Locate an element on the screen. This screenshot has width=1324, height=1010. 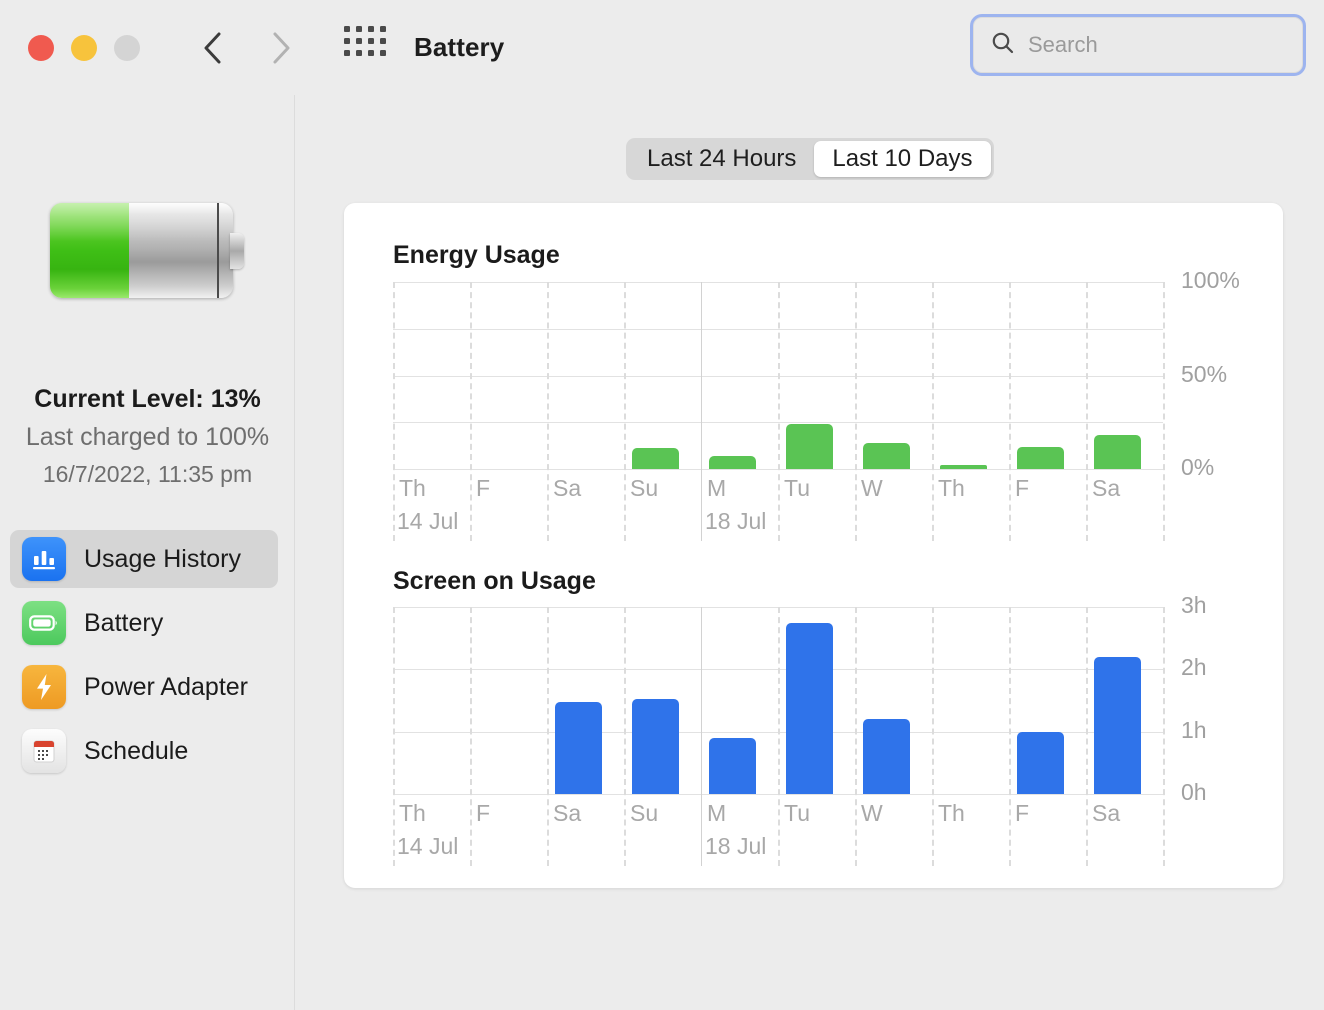
x-axis-tick-label: W is located at coordinates (872, 488).